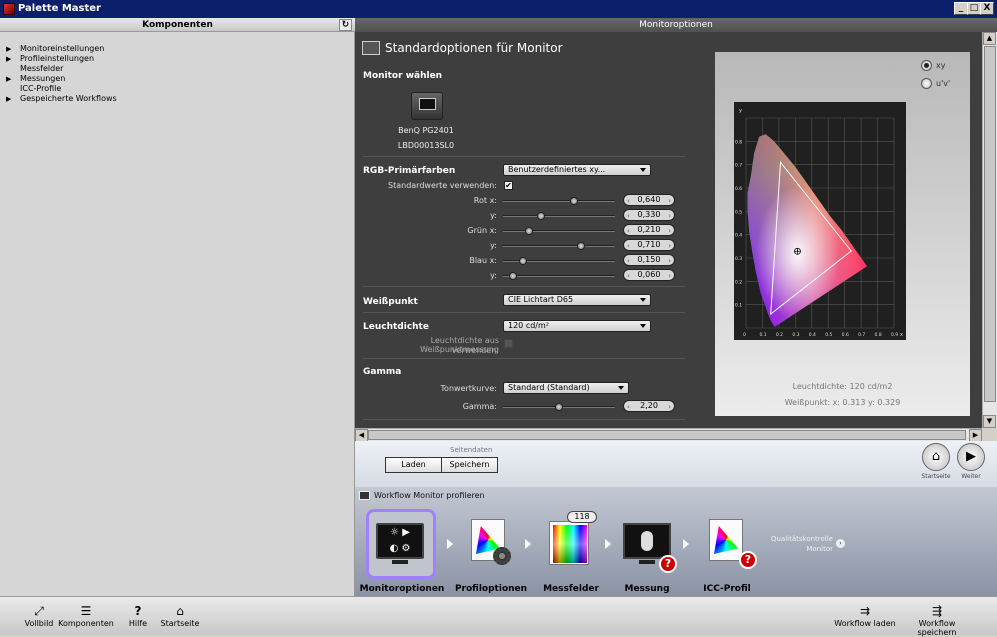  What do you see at coordinates (345, 25) in the screenshot?
I see `refresh-icon: ↻` at bounding box center [345, 25].